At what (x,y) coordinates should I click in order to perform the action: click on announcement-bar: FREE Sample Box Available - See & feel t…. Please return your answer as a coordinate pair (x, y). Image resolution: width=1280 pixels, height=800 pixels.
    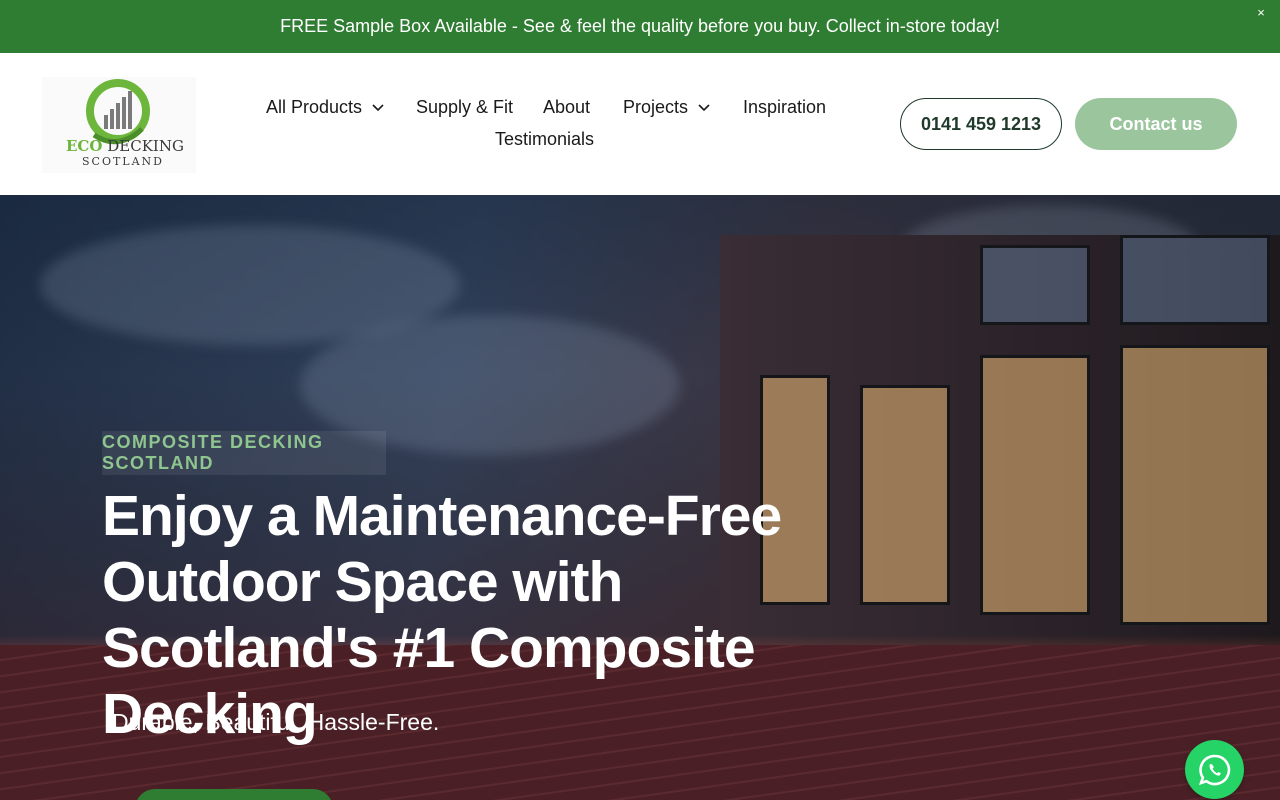
    Looking at the image, I should click on (640, 26).